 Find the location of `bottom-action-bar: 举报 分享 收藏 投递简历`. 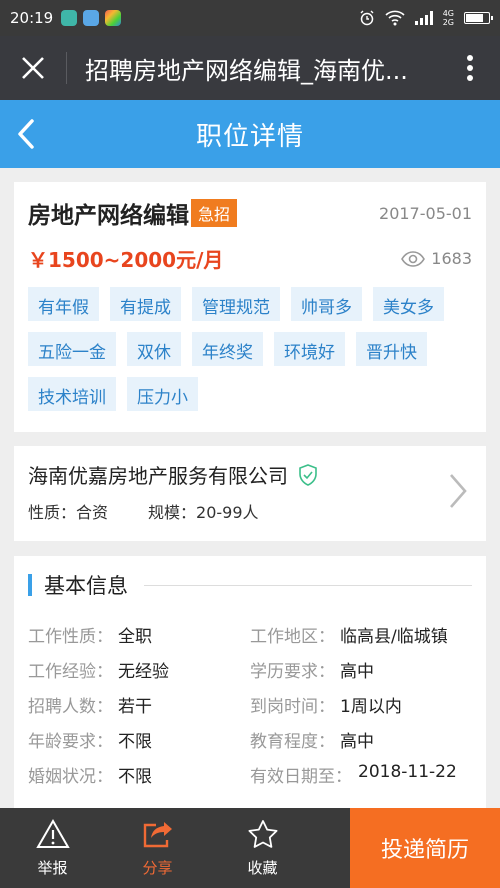

bottom-action-bar: 举报 分享 收藏 投递简历 is located at coordinates (250, 848).